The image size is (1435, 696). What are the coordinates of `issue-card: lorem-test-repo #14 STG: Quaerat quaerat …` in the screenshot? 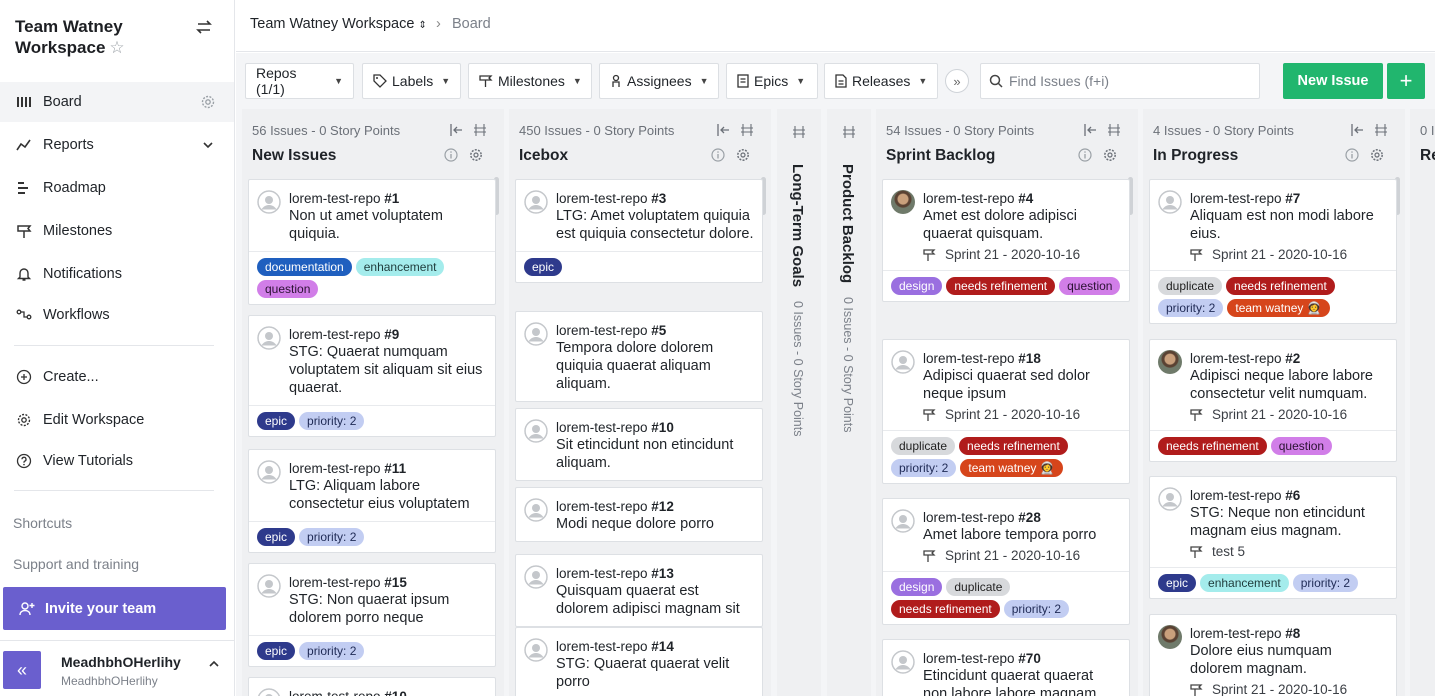 It's located at (639, 661).